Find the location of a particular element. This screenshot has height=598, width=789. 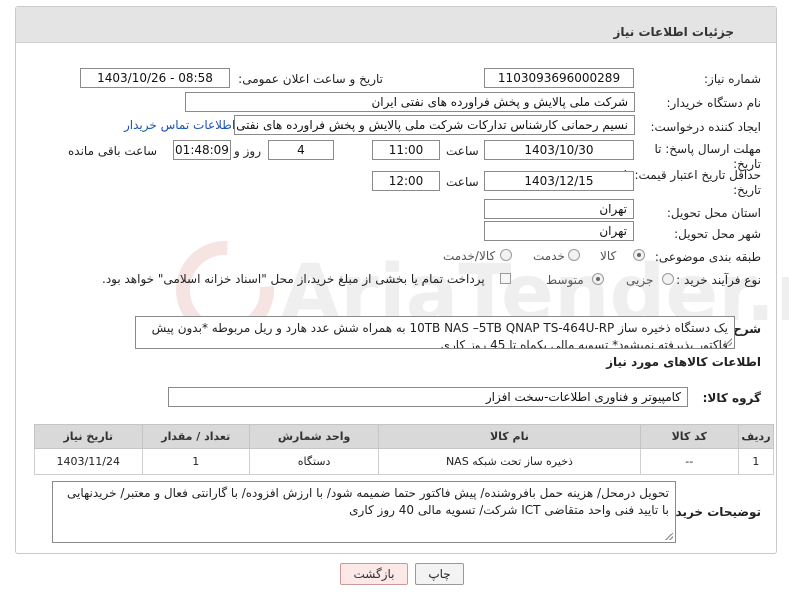

city-label: شهر محل تحویل: is located at coordinates (717, 234).